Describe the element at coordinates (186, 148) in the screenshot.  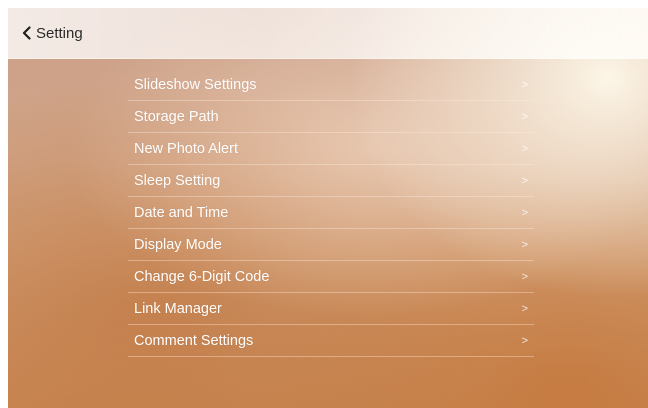
I see `menu-item-label: New Photo Alert` at that location.